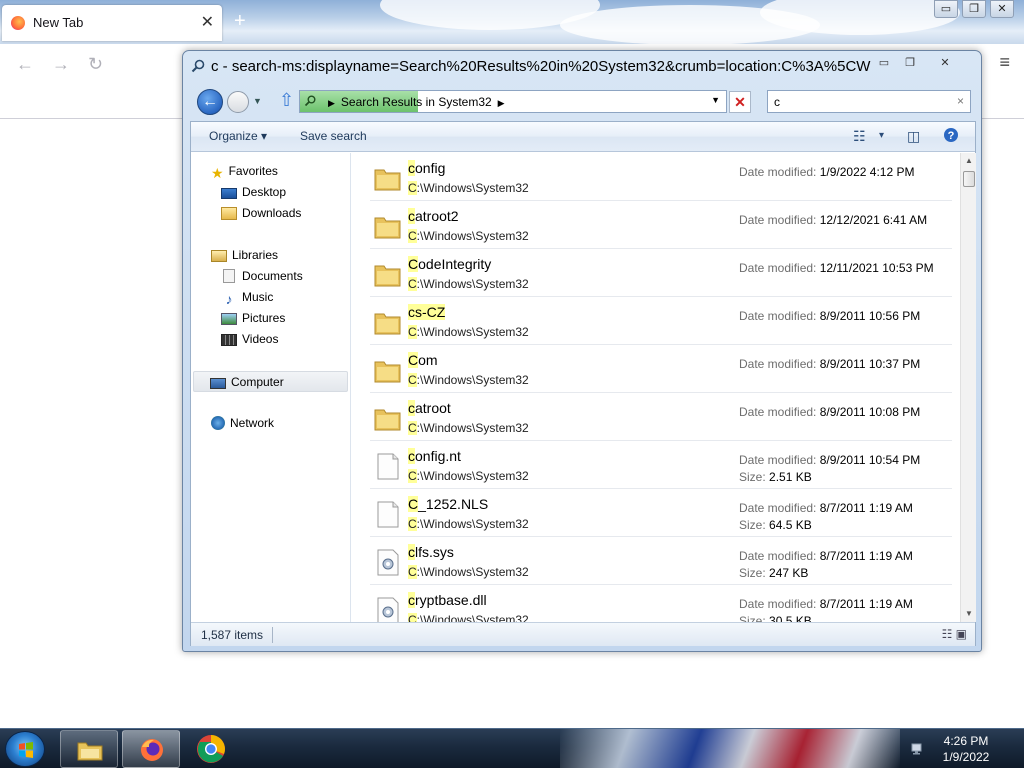 The height and width of the screenshot is (768, 1024). Describe the element at coordinates (238, 102) in the screenshot. I see `forward-button` at that location.